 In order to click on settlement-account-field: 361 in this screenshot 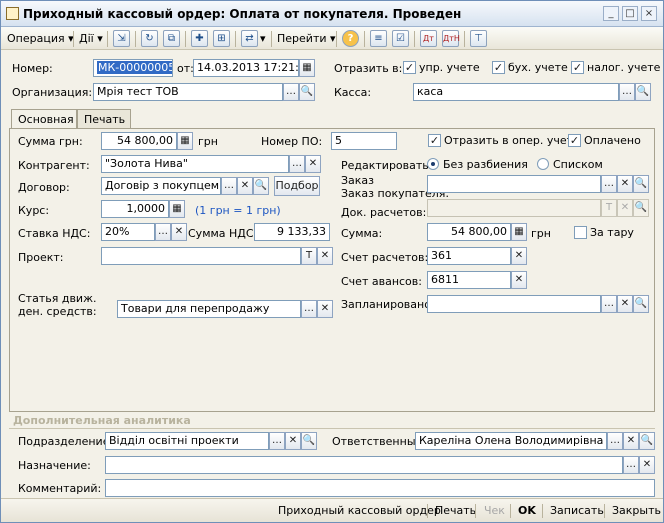, I will do `click(469, 256)`.